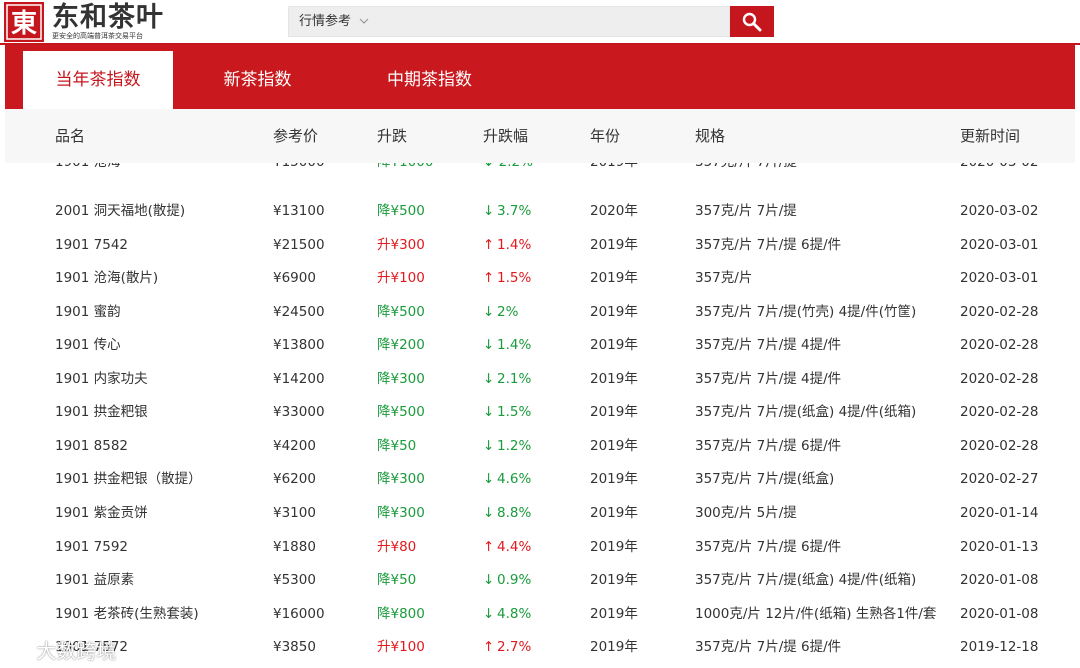  What do you see at coordinates (294, 445) in the screenshot?
I see `row-price: ¥4200` at bounding box center [294, 445].